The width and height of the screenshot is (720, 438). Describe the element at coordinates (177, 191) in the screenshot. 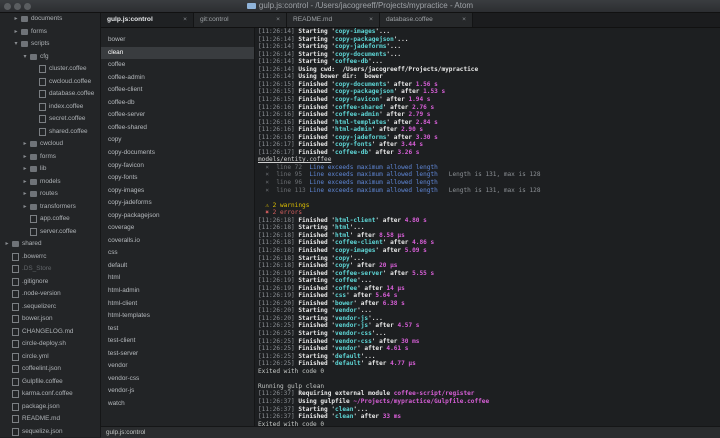

I see `gulp-task-item: copy-images` at that location.